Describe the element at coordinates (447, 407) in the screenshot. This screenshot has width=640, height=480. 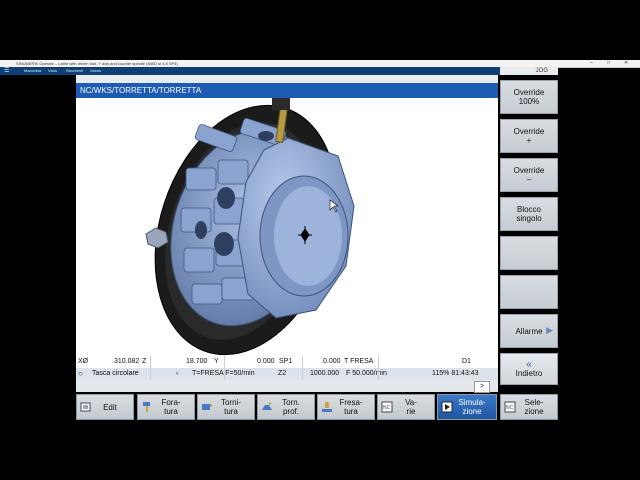
I see `simulation-icon` at that location.